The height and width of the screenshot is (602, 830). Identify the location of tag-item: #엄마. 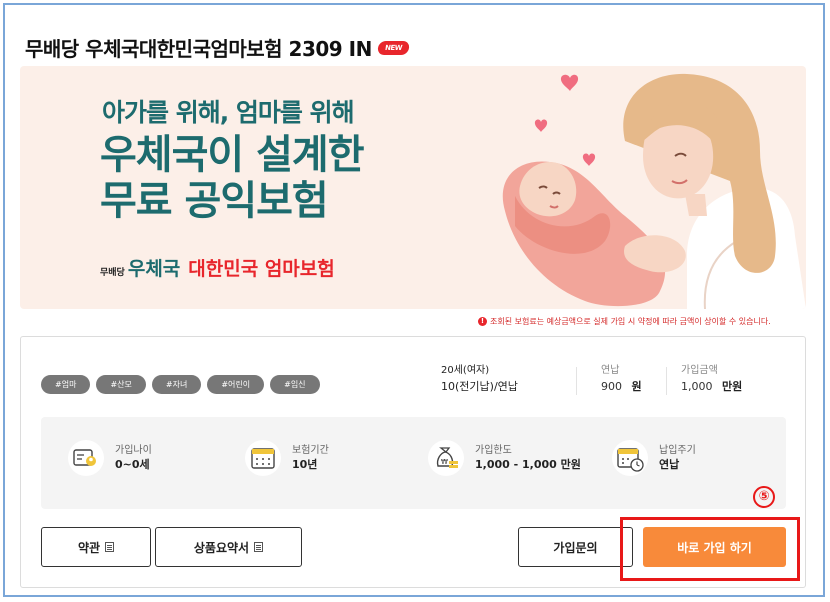
(66, 384).